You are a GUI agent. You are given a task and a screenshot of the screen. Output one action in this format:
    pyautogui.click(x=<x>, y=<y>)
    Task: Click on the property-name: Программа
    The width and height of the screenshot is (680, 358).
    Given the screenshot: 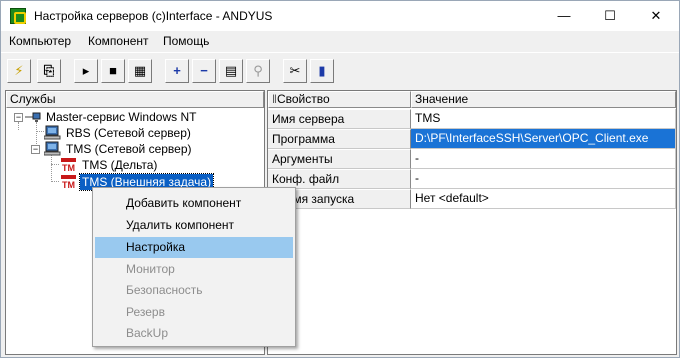 What is the action you would take?
    pyautogui.click(x=339, y=139)
    